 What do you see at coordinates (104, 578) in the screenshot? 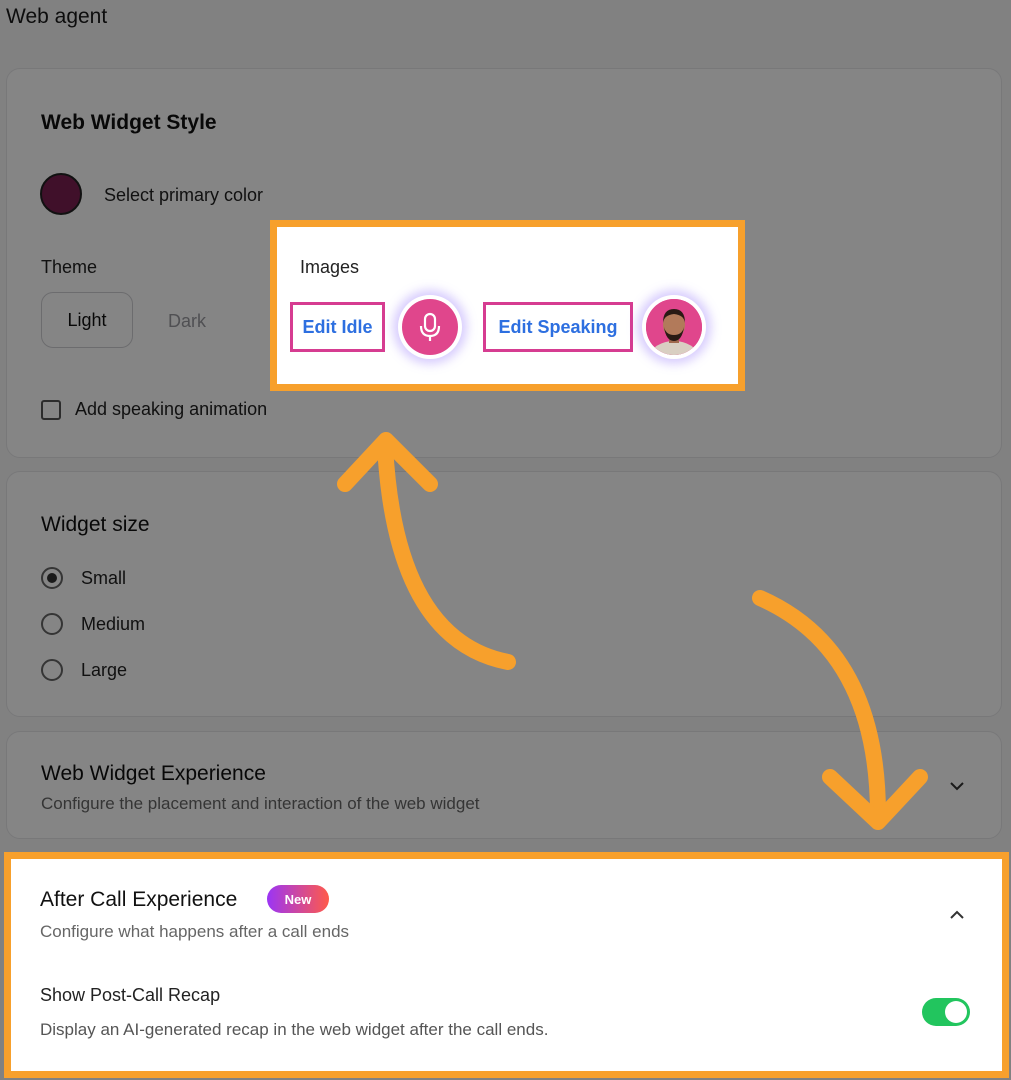
I see `size-label-small: Small` at bounding box center [104, 578].